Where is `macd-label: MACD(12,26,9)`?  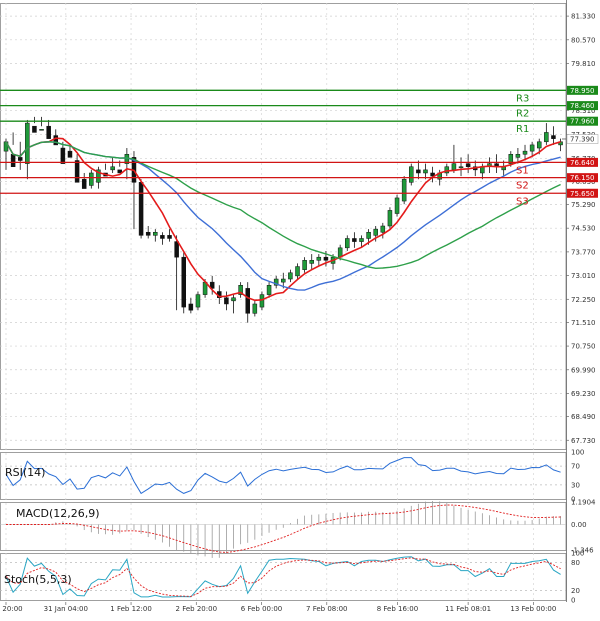 macd-label: MACD(12,26,9) is located at coordinates (58, 513).